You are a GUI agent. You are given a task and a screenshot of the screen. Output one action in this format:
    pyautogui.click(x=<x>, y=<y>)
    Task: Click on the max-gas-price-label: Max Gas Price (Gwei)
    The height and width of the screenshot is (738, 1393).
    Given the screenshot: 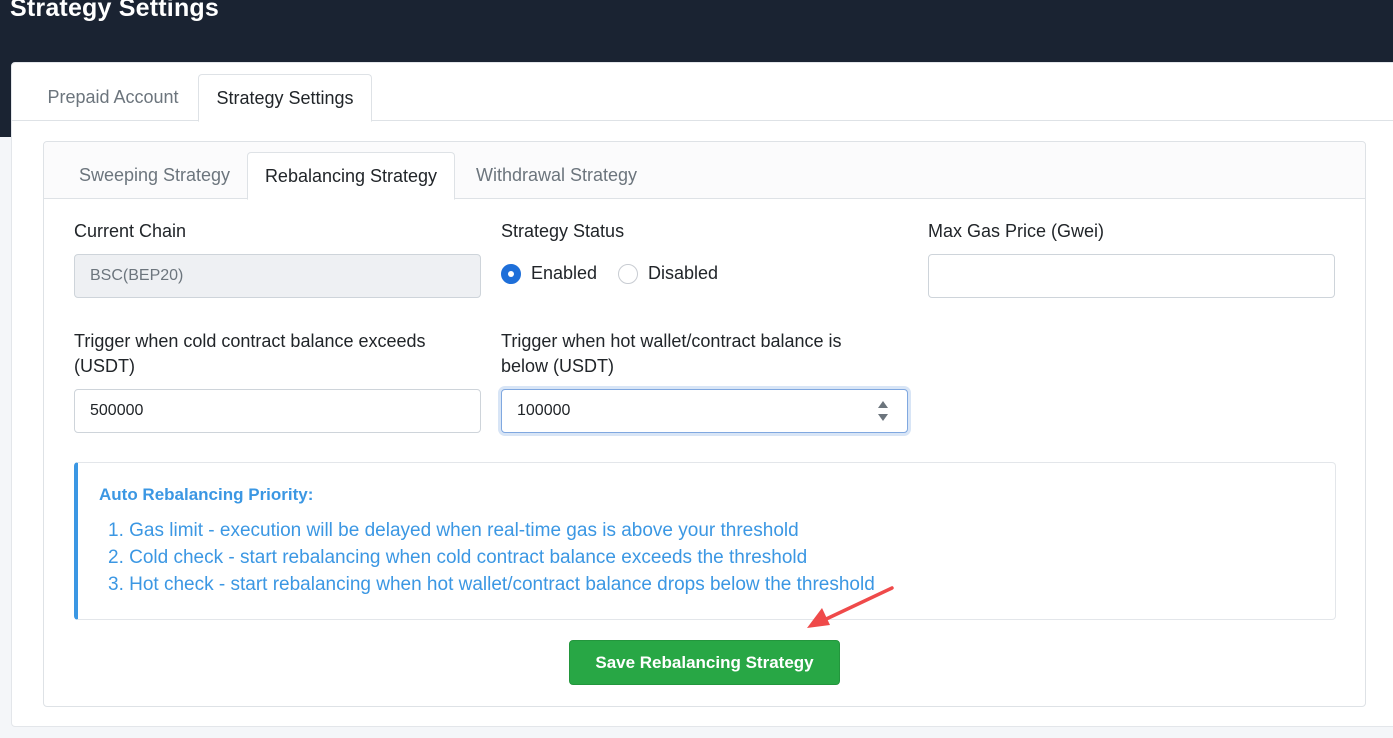 What is the action you would take?
    pyautogui.click(x=1016, y=231)
    